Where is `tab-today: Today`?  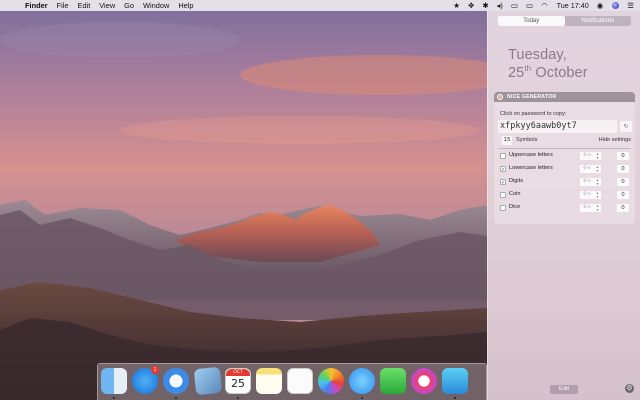
tab-today: Today is located at coordinates (531, 21).